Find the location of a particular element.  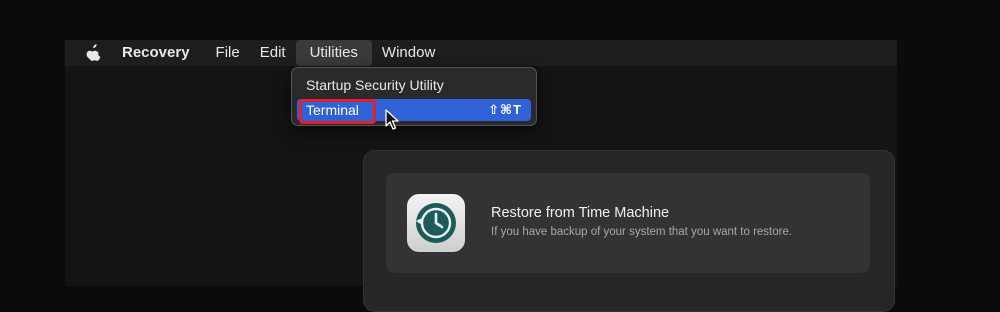

menu-item-terminal: Terminal ⇧⌘T is located at coordinates (414, 110).